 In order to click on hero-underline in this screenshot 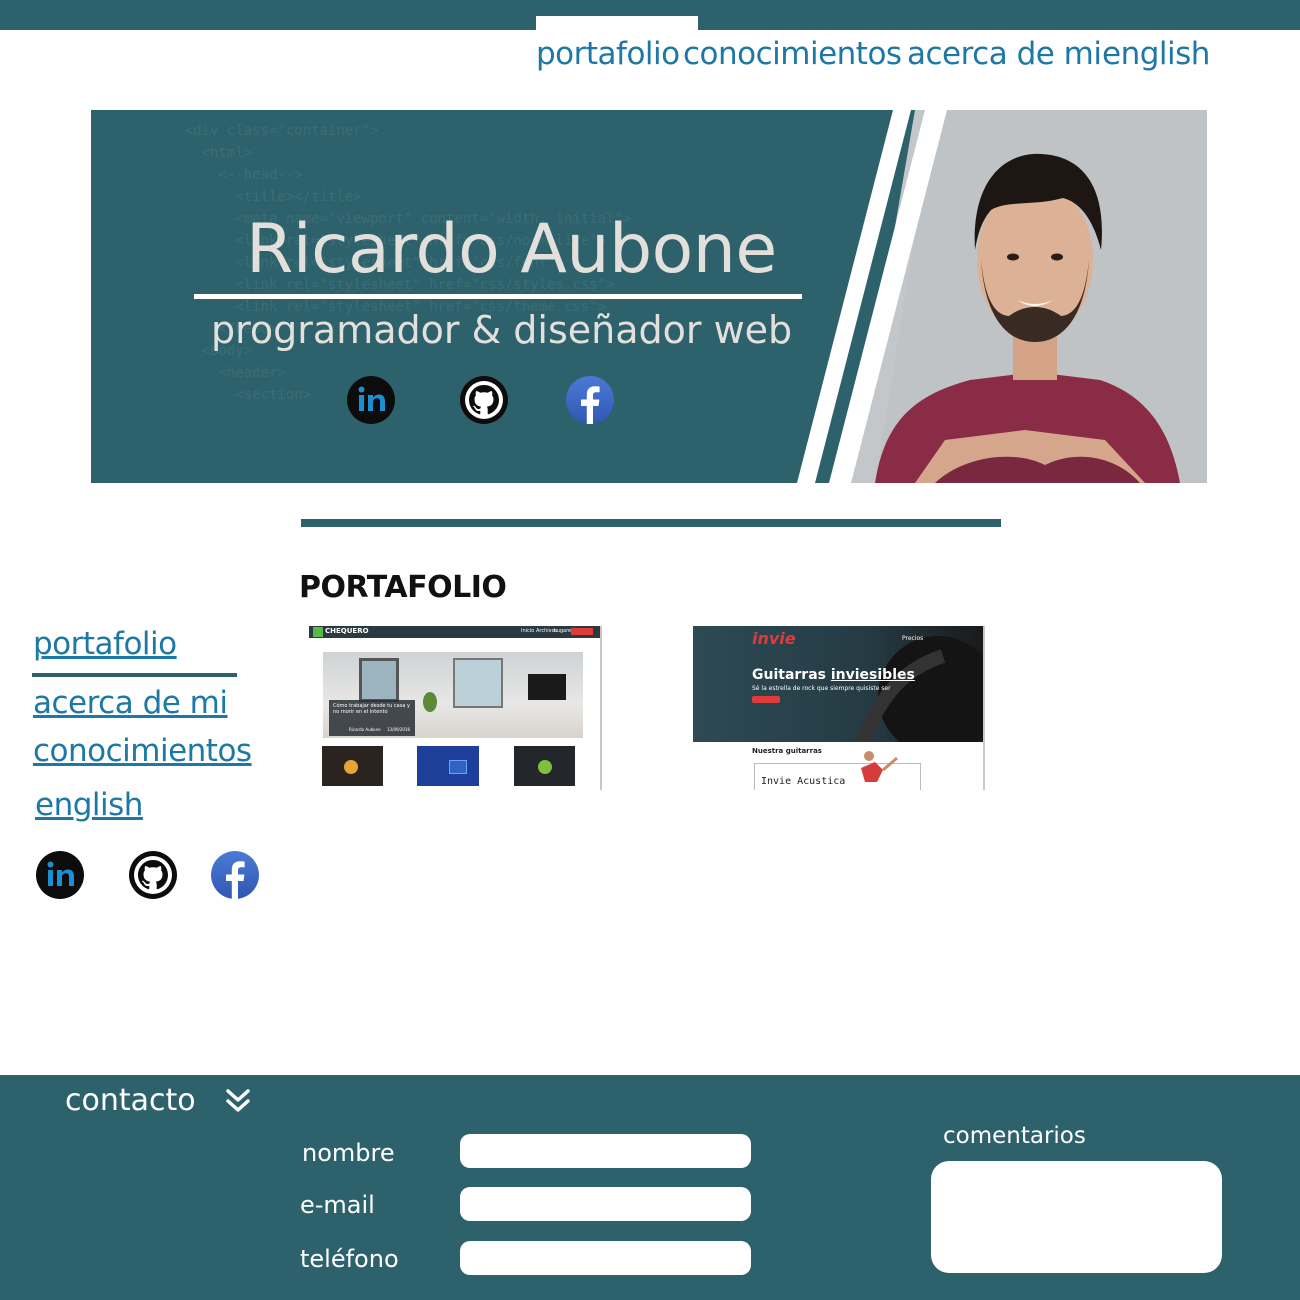, I will do `click(498, 296)`.